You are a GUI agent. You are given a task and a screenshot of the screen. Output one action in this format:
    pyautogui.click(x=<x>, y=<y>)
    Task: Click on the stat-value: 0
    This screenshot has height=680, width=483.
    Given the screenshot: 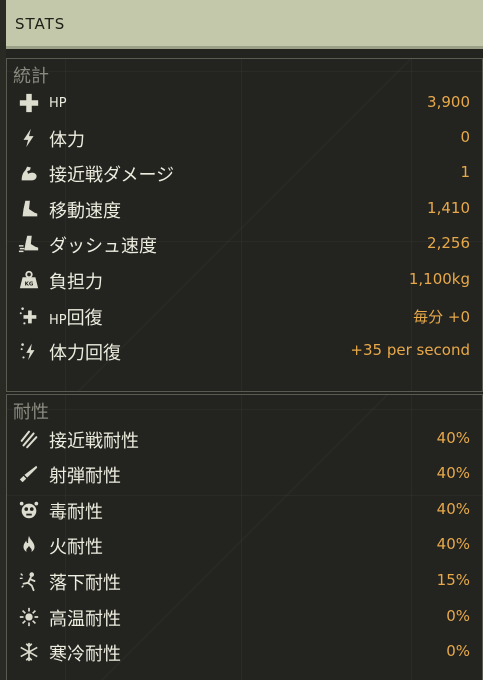 What is the action you would take?
    pyautogui.click(x=465, y=137)
    